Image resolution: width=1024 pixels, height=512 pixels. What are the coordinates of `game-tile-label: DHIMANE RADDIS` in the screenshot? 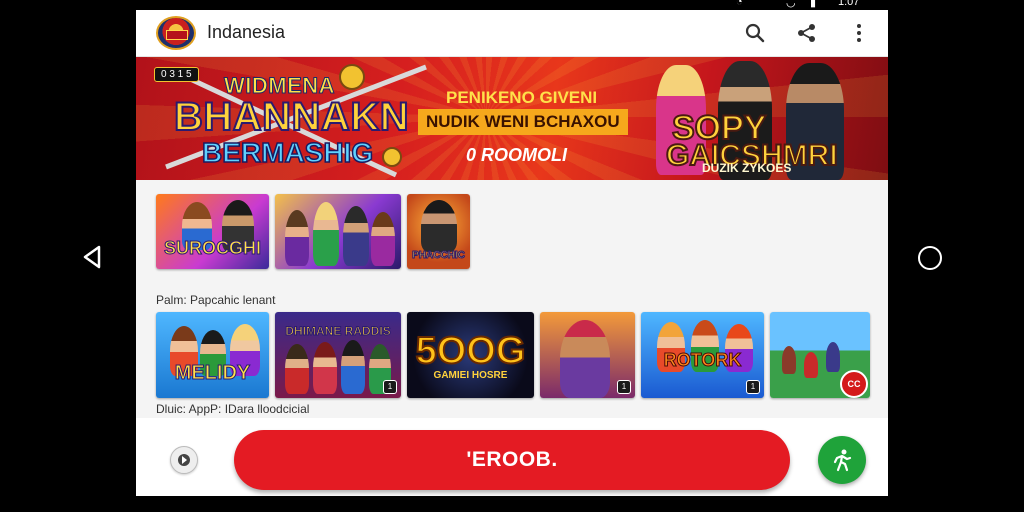 It's located at (338, 331).